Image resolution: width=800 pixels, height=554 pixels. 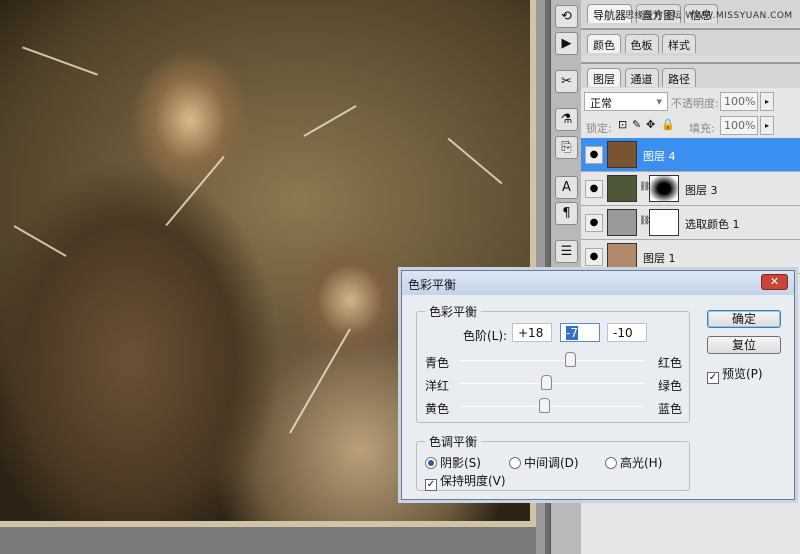 I want to click on preview-checkbox: ✓ 预览(P), so click(x=735, y=374).